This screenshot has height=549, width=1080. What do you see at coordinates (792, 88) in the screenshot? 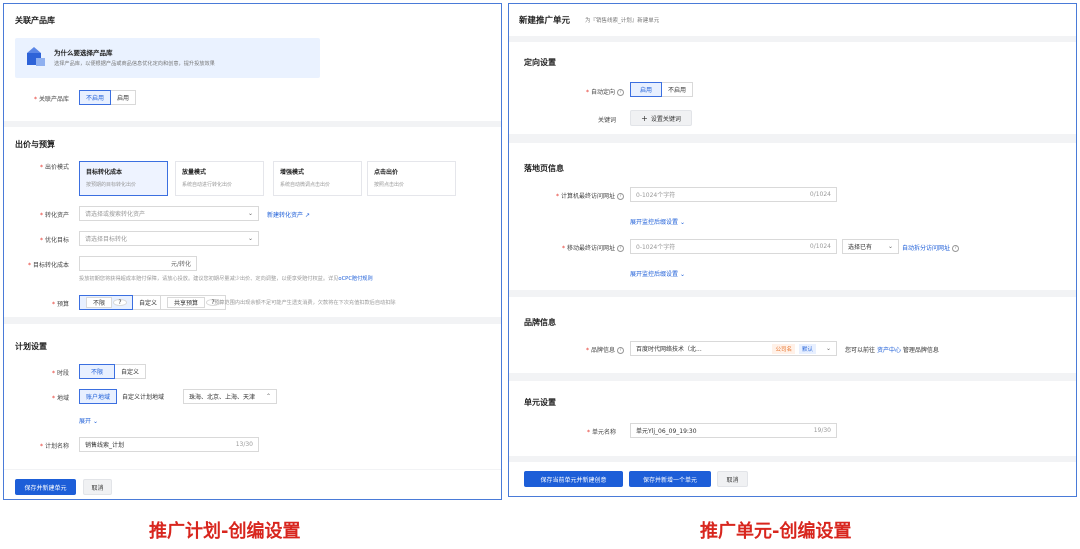
I see `targeting-section: 定向设置 * 自动定向? 启用 不启用 关键词 + 设置关键词` at bounding box center [792, 88].